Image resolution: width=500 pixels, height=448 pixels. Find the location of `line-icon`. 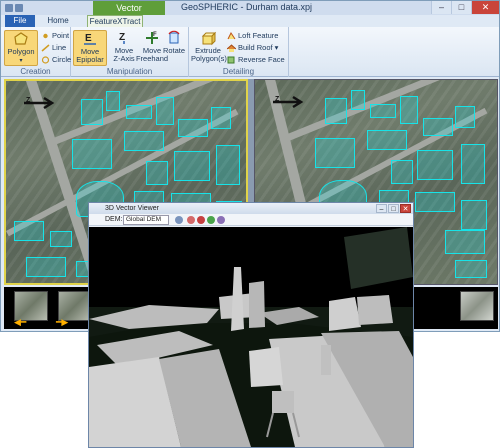

line-icon is located at coordinates (45, 48).